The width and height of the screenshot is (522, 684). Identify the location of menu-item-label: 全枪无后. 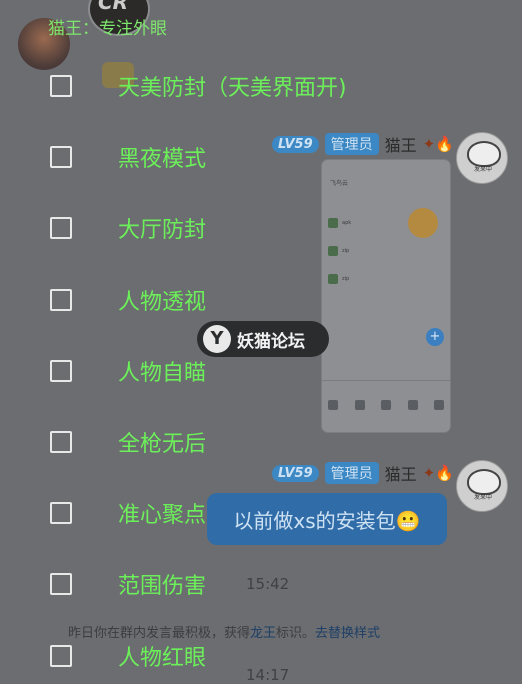
(162, 444).